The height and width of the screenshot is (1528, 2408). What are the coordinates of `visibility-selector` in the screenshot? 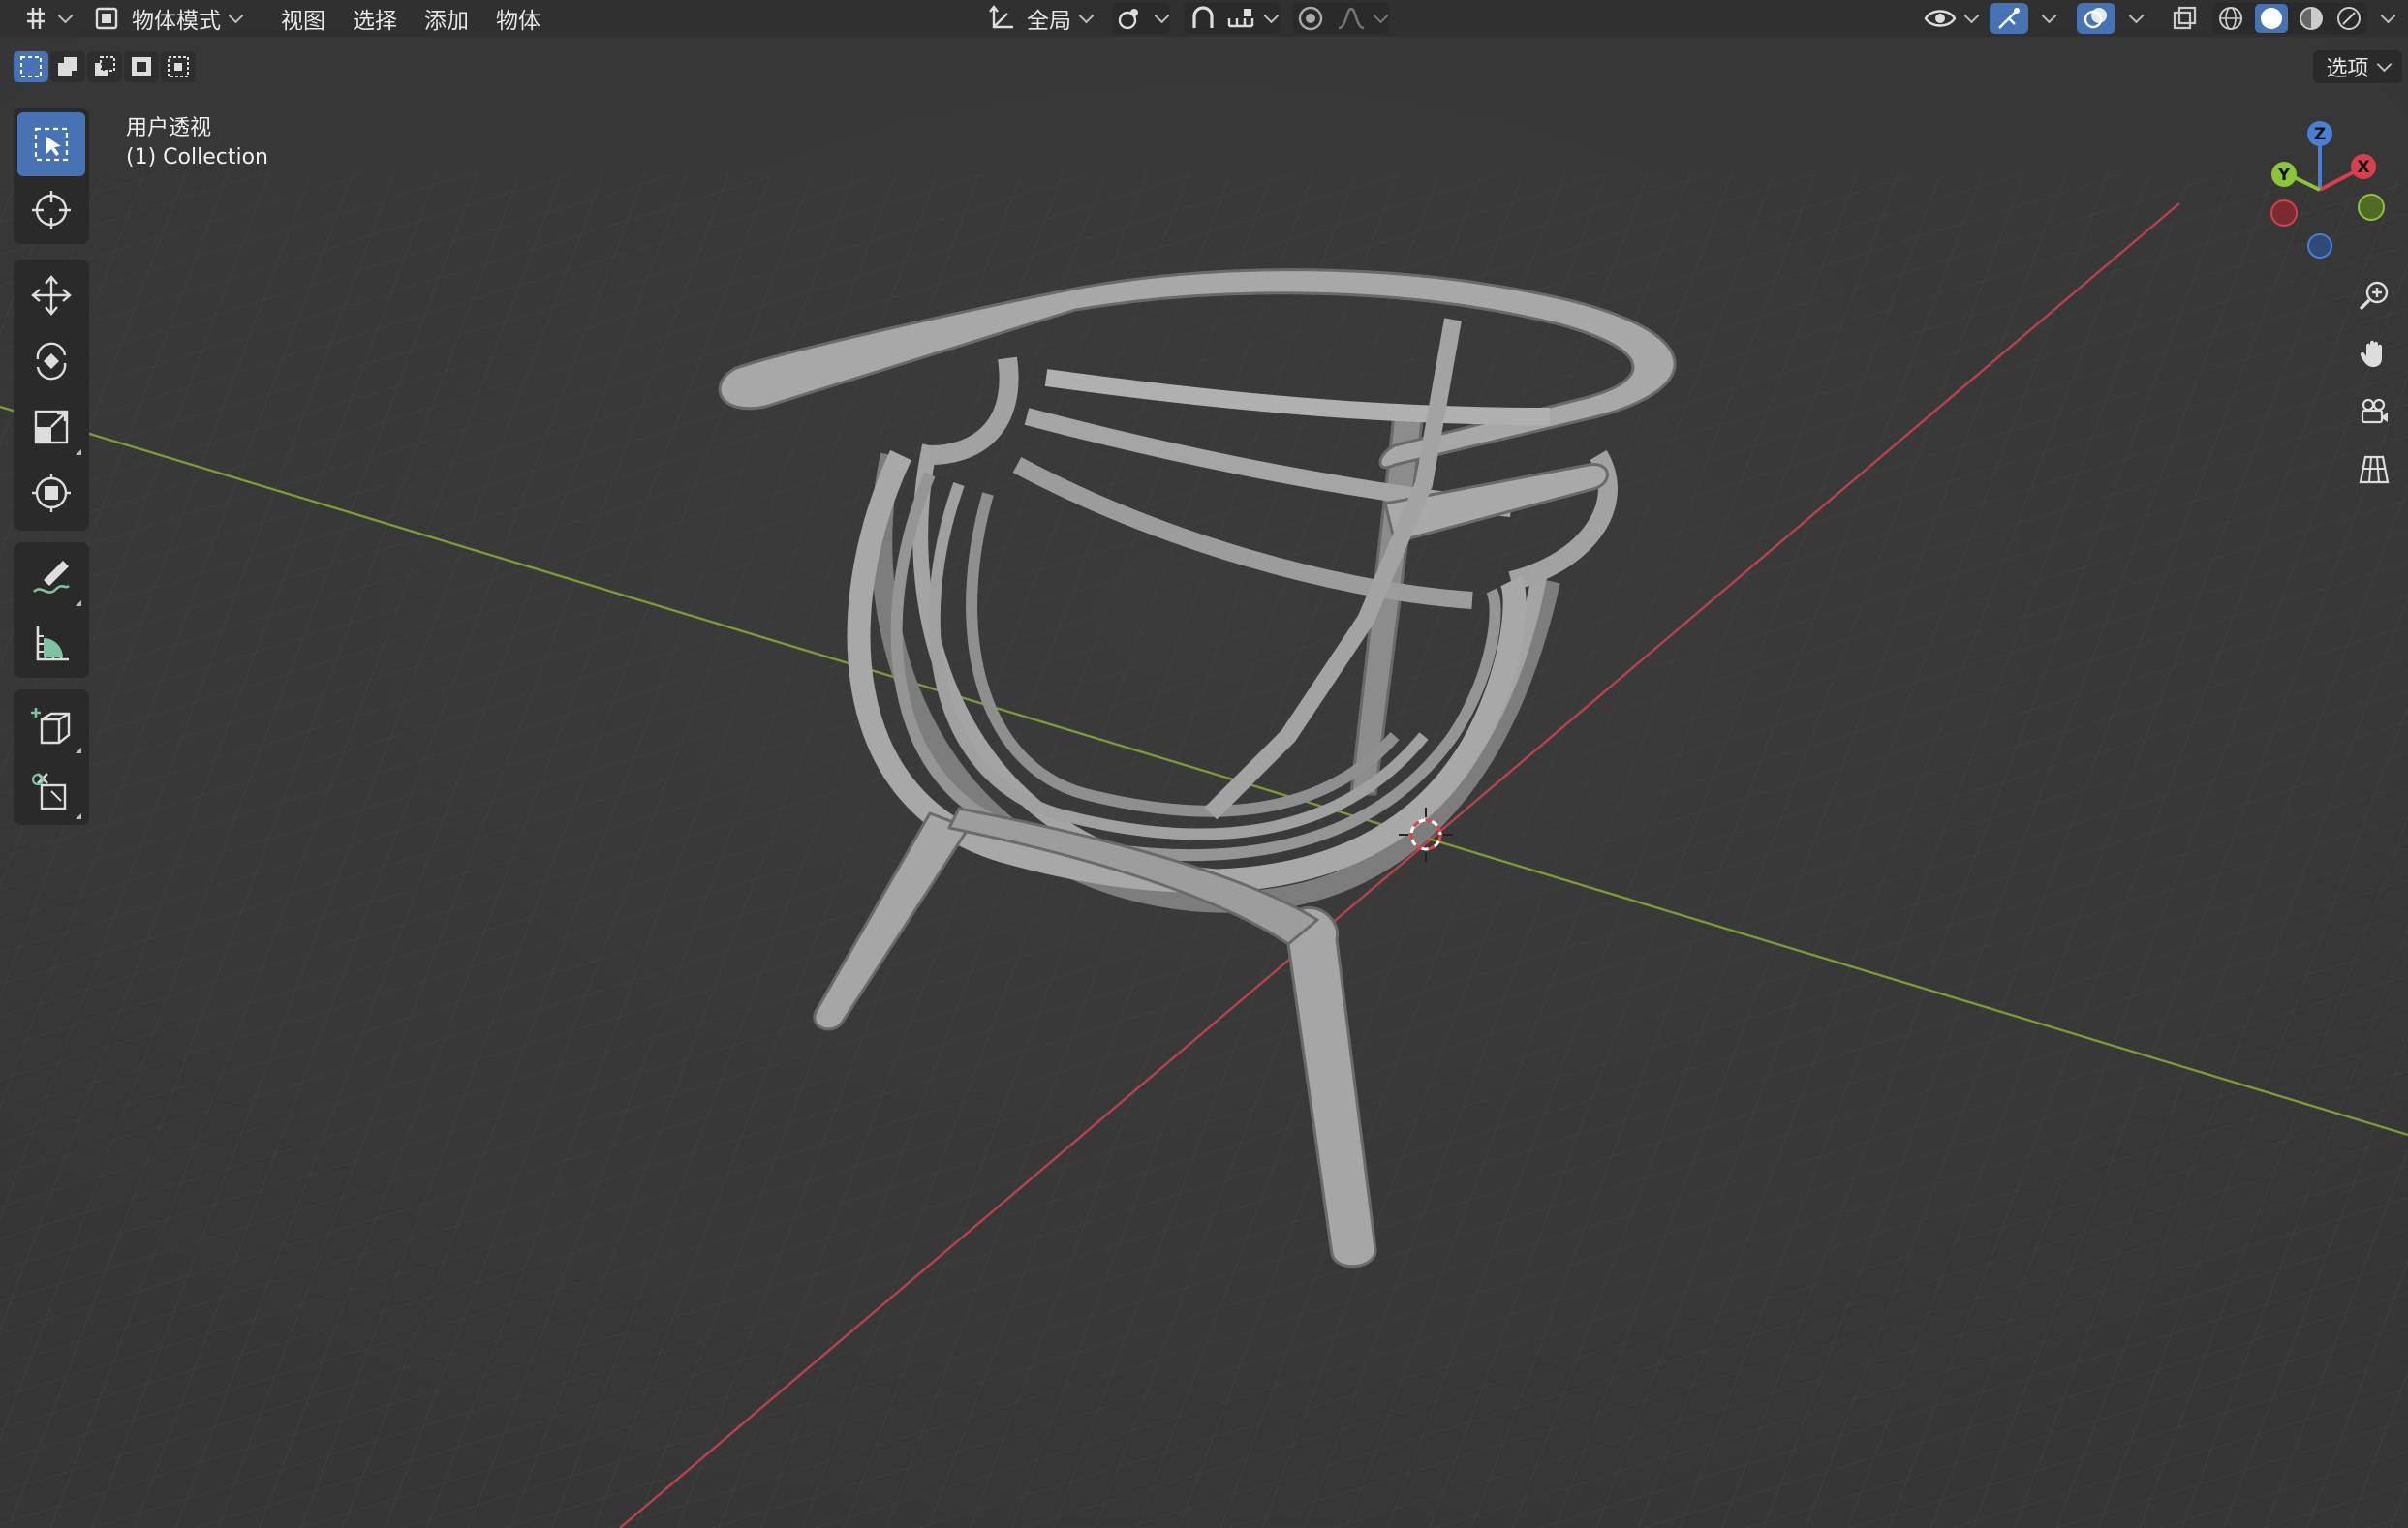 It's located at (1952, 18).